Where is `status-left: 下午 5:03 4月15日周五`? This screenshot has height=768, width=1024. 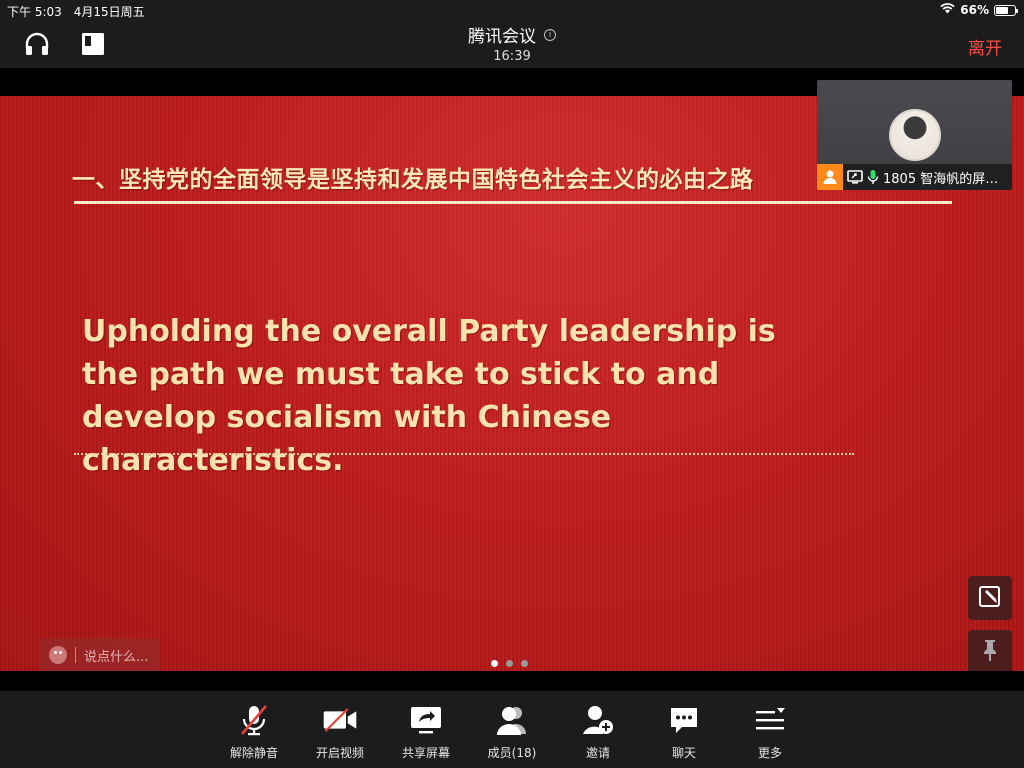
status-left: 下午 5:03 4月15日周五 is located at coordinates (76, 11).